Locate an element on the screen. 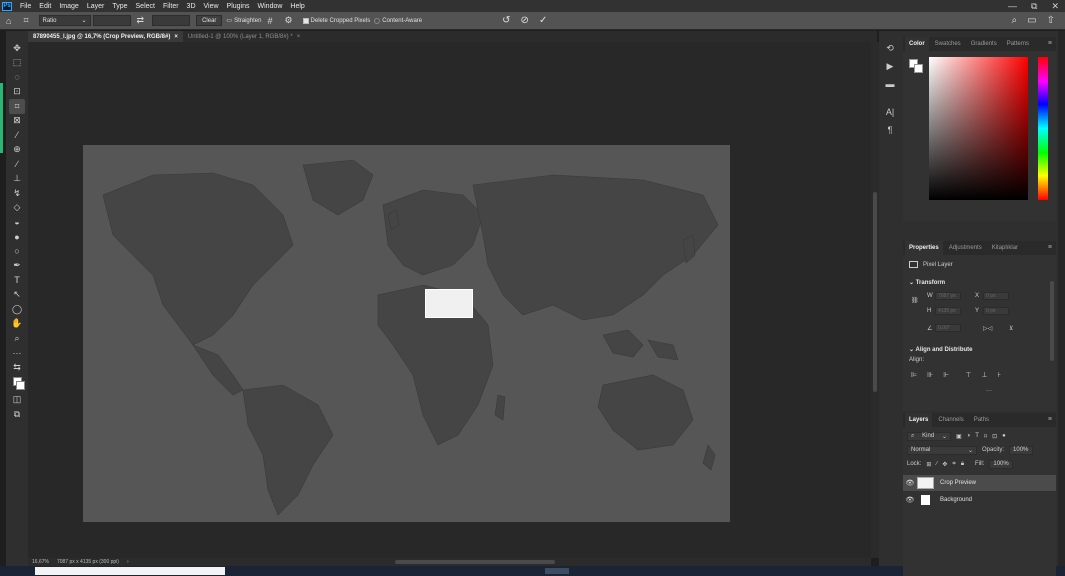  layer-row-background: 👁︎ Background is located at coordinates (979, 500).